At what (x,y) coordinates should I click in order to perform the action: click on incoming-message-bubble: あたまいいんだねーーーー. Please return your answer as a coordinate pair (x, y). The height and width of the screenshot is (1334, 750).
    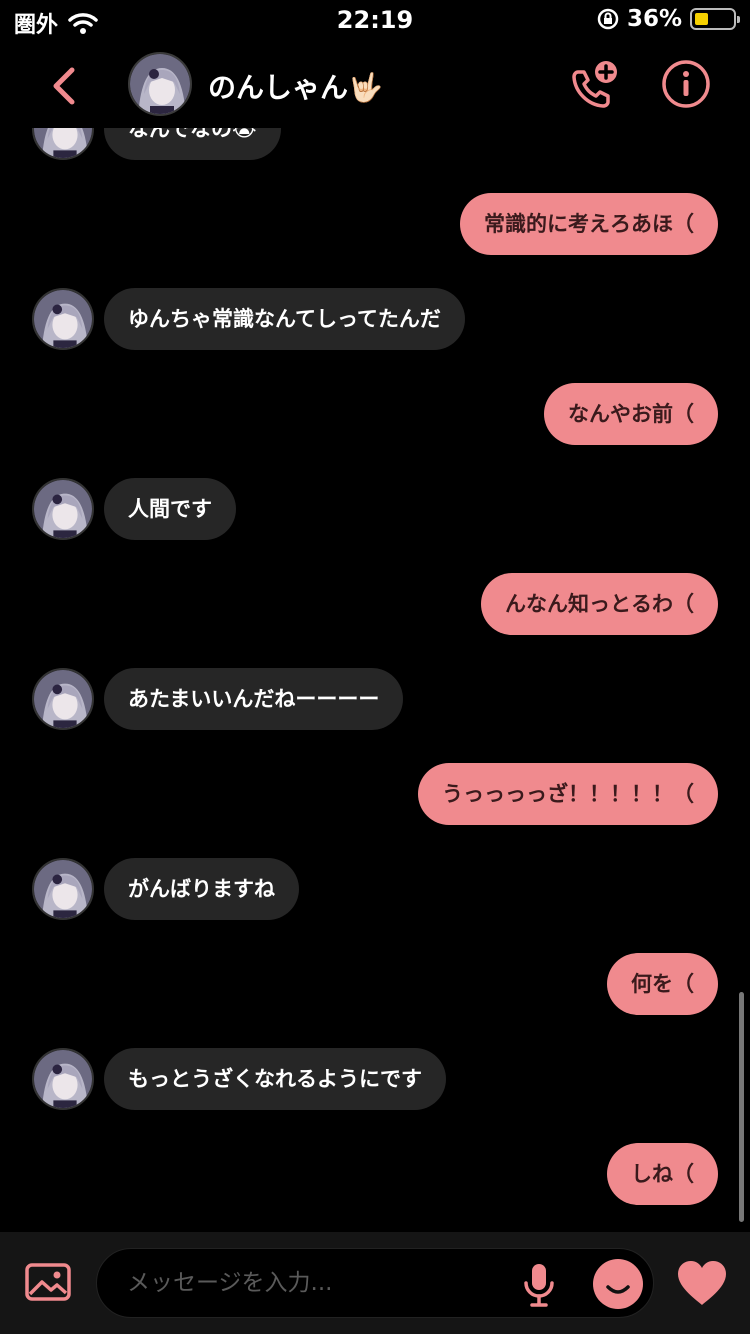
    Looking at the image, I should click on (254, 699).